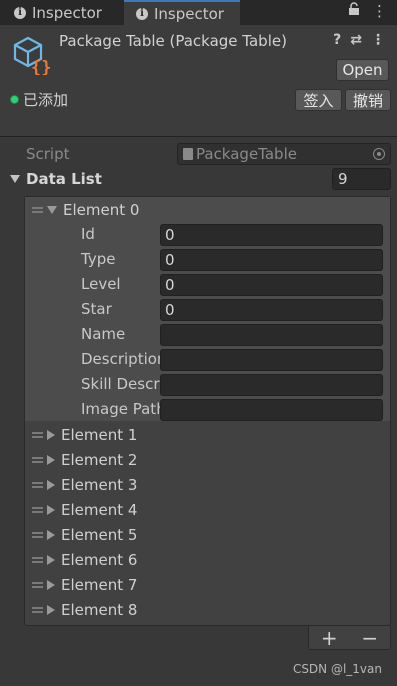 The height and width of the screenshot is (686, 397). Describe the element at coordinates (271, 385) in the screenshot. I see `skill-description-field` at that location.